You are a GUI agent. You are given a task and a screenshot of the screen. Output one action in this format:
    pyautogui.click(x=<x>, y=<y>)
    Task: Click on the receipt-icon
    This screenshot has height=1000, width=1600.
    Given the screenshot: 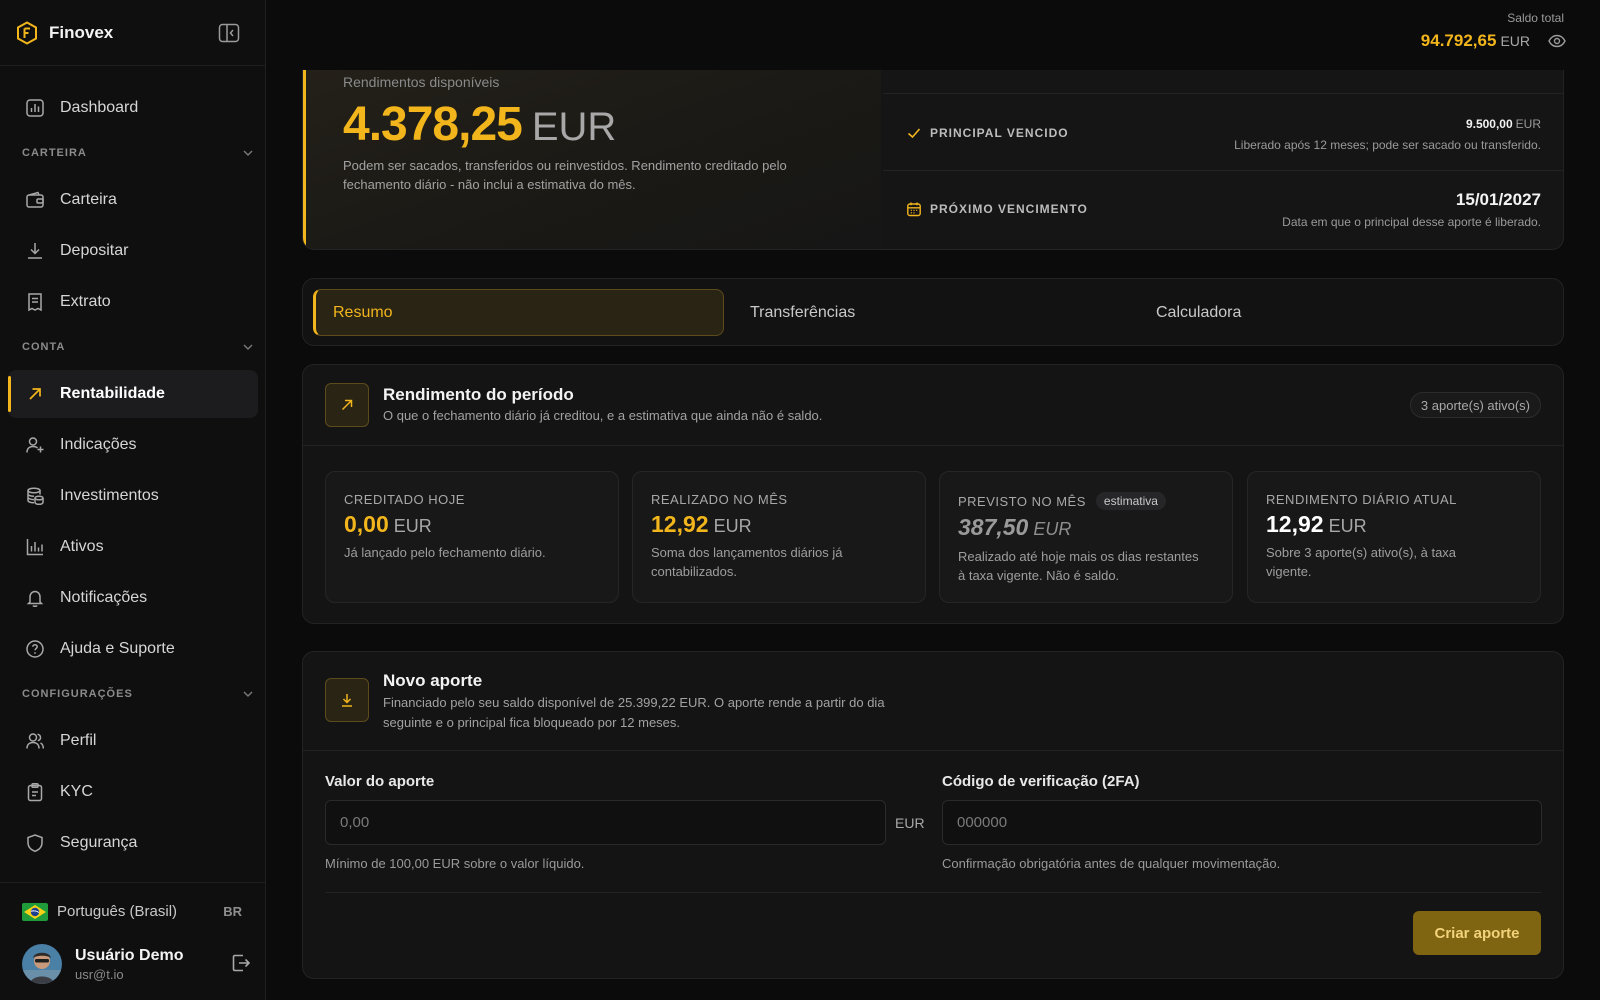 What is the action you would take?
    pyautogui.click(x=35, y=302)
    